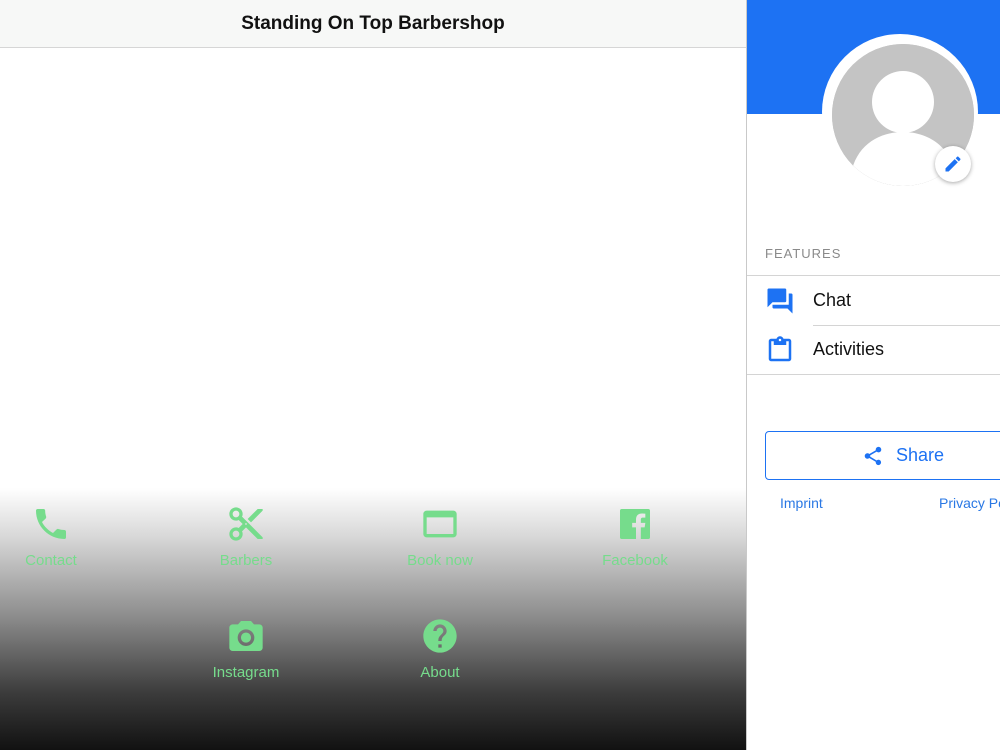 This screenshot has height=750, width=1000. What do you see at coordinates (635, 560) in the screenshot?
I see `nav-label-facebook: Facebook` at bounding box center [635, 560].